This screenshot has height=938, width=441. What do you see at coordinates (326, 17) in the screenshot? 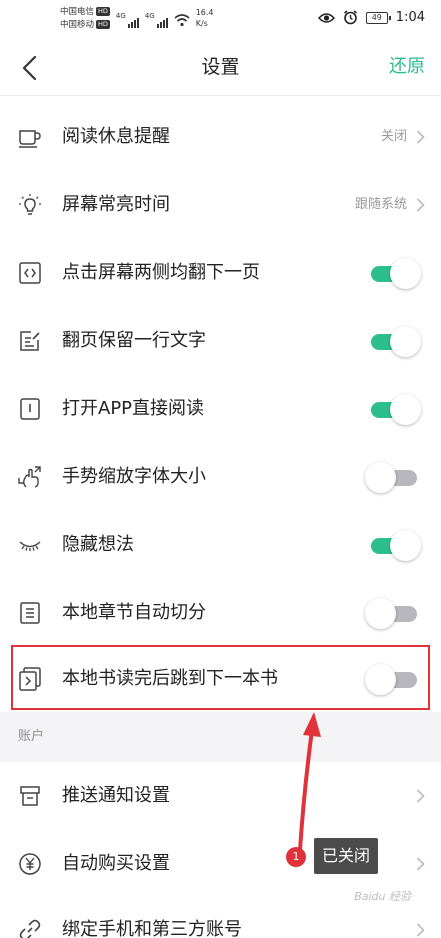
I see `eye-icon` at bounding box center [326, 17].